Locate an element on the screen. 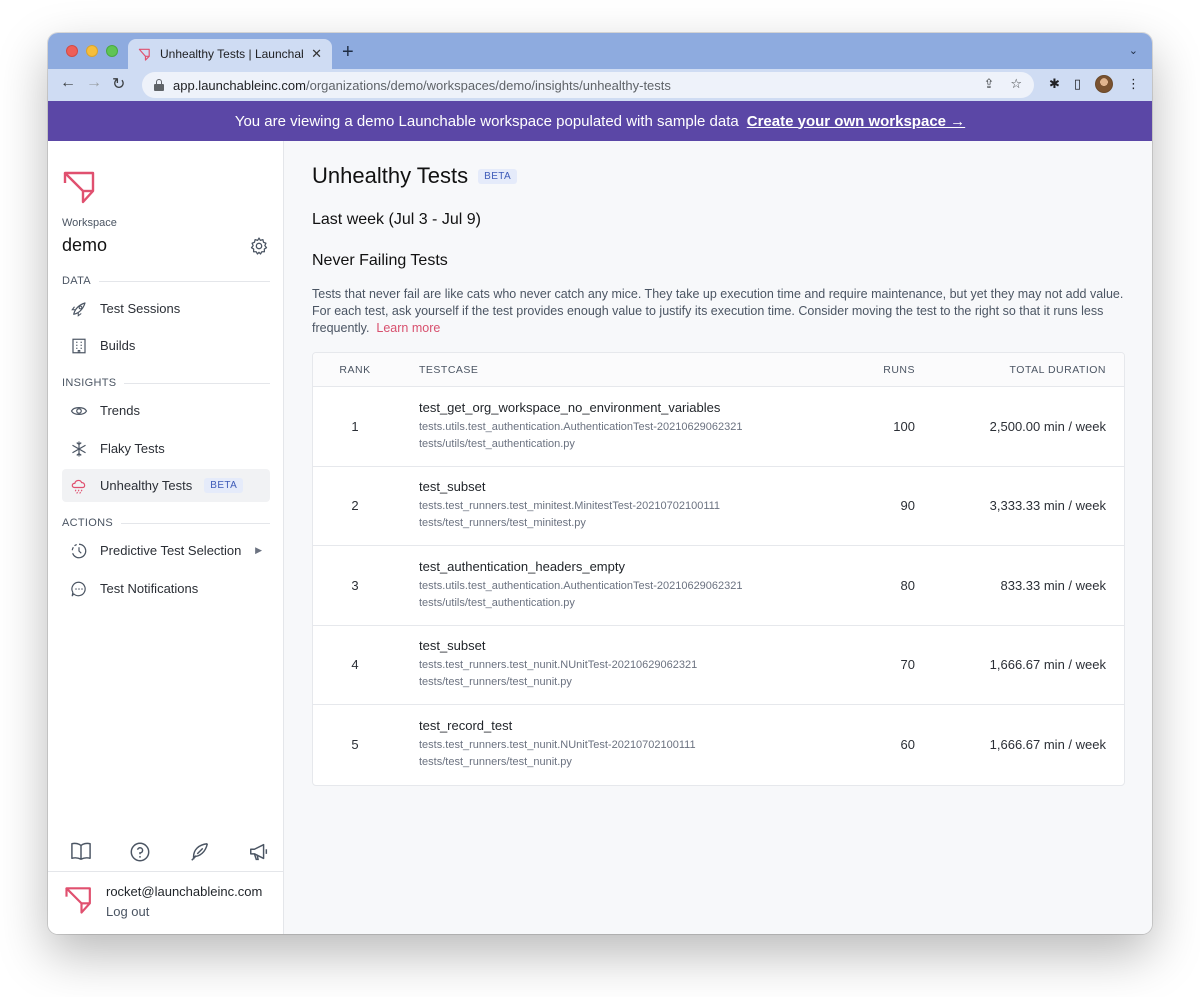 This screenshot has width=1200, height=997. rank-cell: 4 is located at coordinates (355, 665).